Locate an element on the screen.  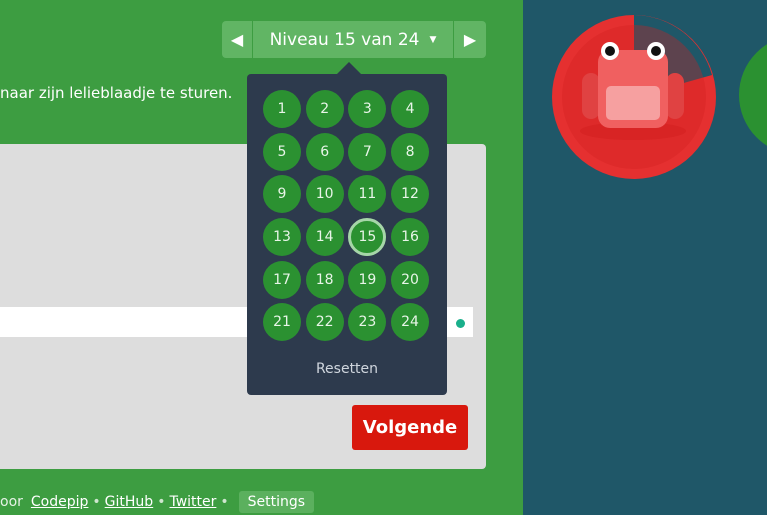
next-button: Volgende is located at coordinates (410, 427).